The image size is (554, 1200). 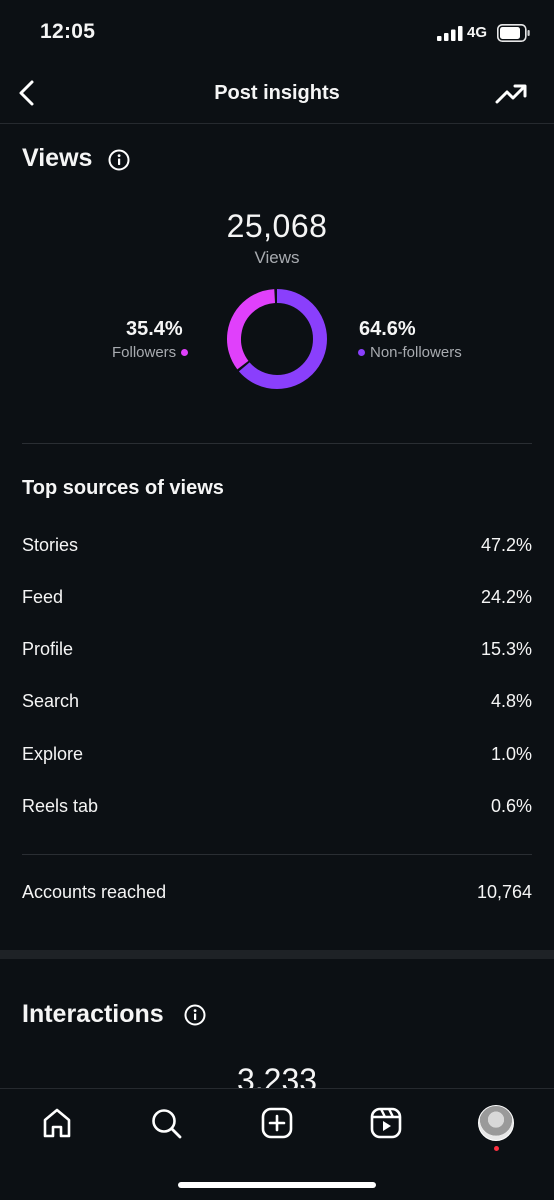 I want to click on list-item: Stories 47.2%, so click(x=277, y=550).